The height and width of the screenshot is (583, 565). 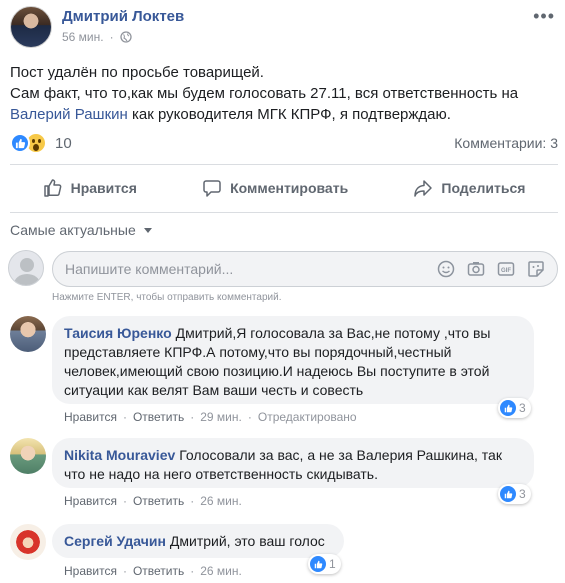 I want to click on share-arrow-icon, so click(x=423, y=188).